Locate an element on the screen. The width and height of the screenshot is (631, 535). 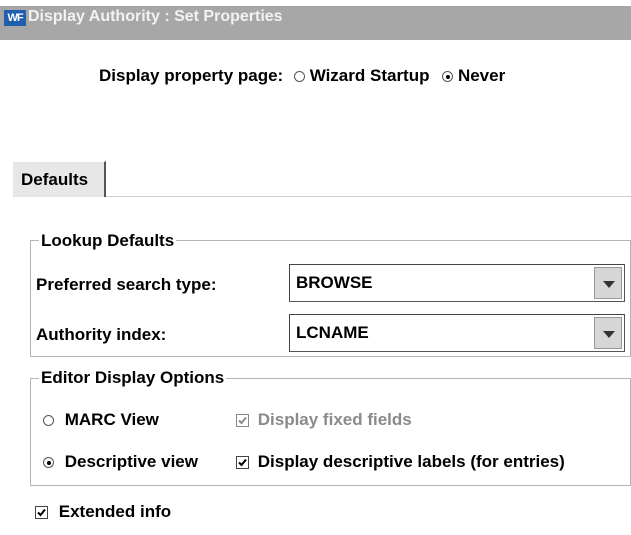
wizard-startup-label: Wizard Startup is located at coordinates (370, 75).